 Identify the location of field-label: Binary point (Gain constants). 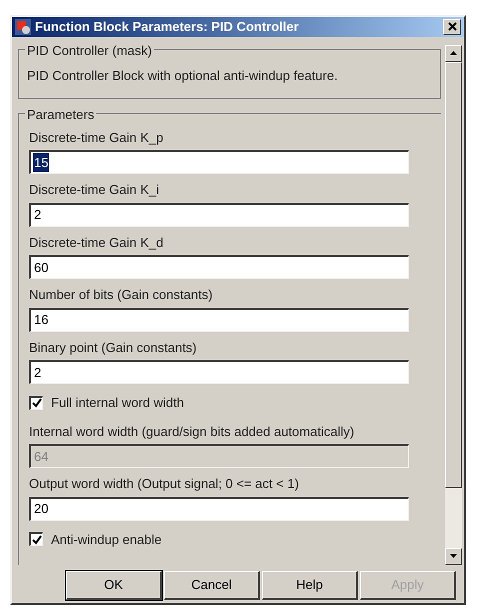
(113, 347).